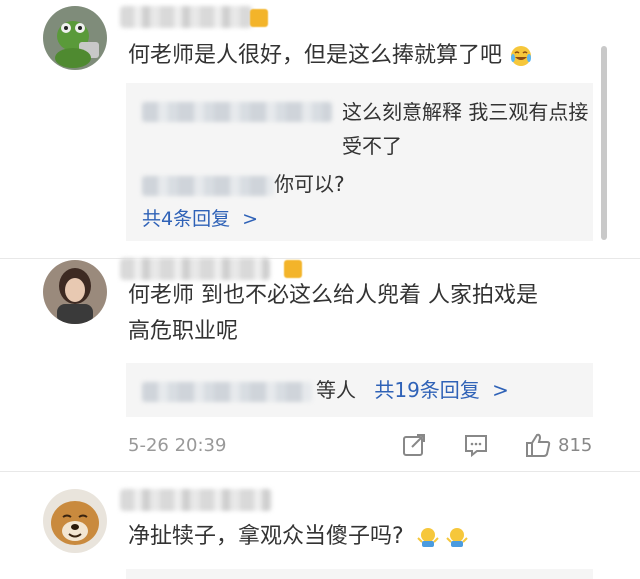 The height and width of the screenshot is (579, 640). I want to click on forward-icon, so click(414, 445).